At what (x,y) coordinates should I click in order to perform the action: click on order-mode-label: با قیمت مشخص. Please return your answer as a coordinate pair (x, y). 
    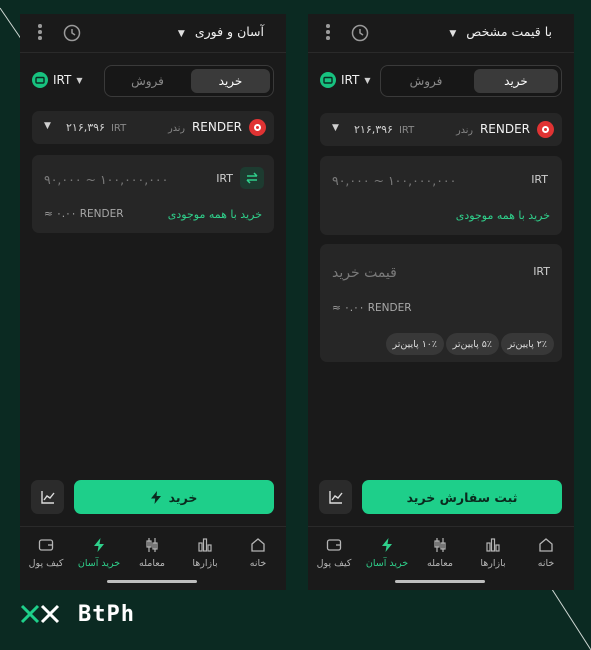
    Looking at the image, I should click on (509, 31).